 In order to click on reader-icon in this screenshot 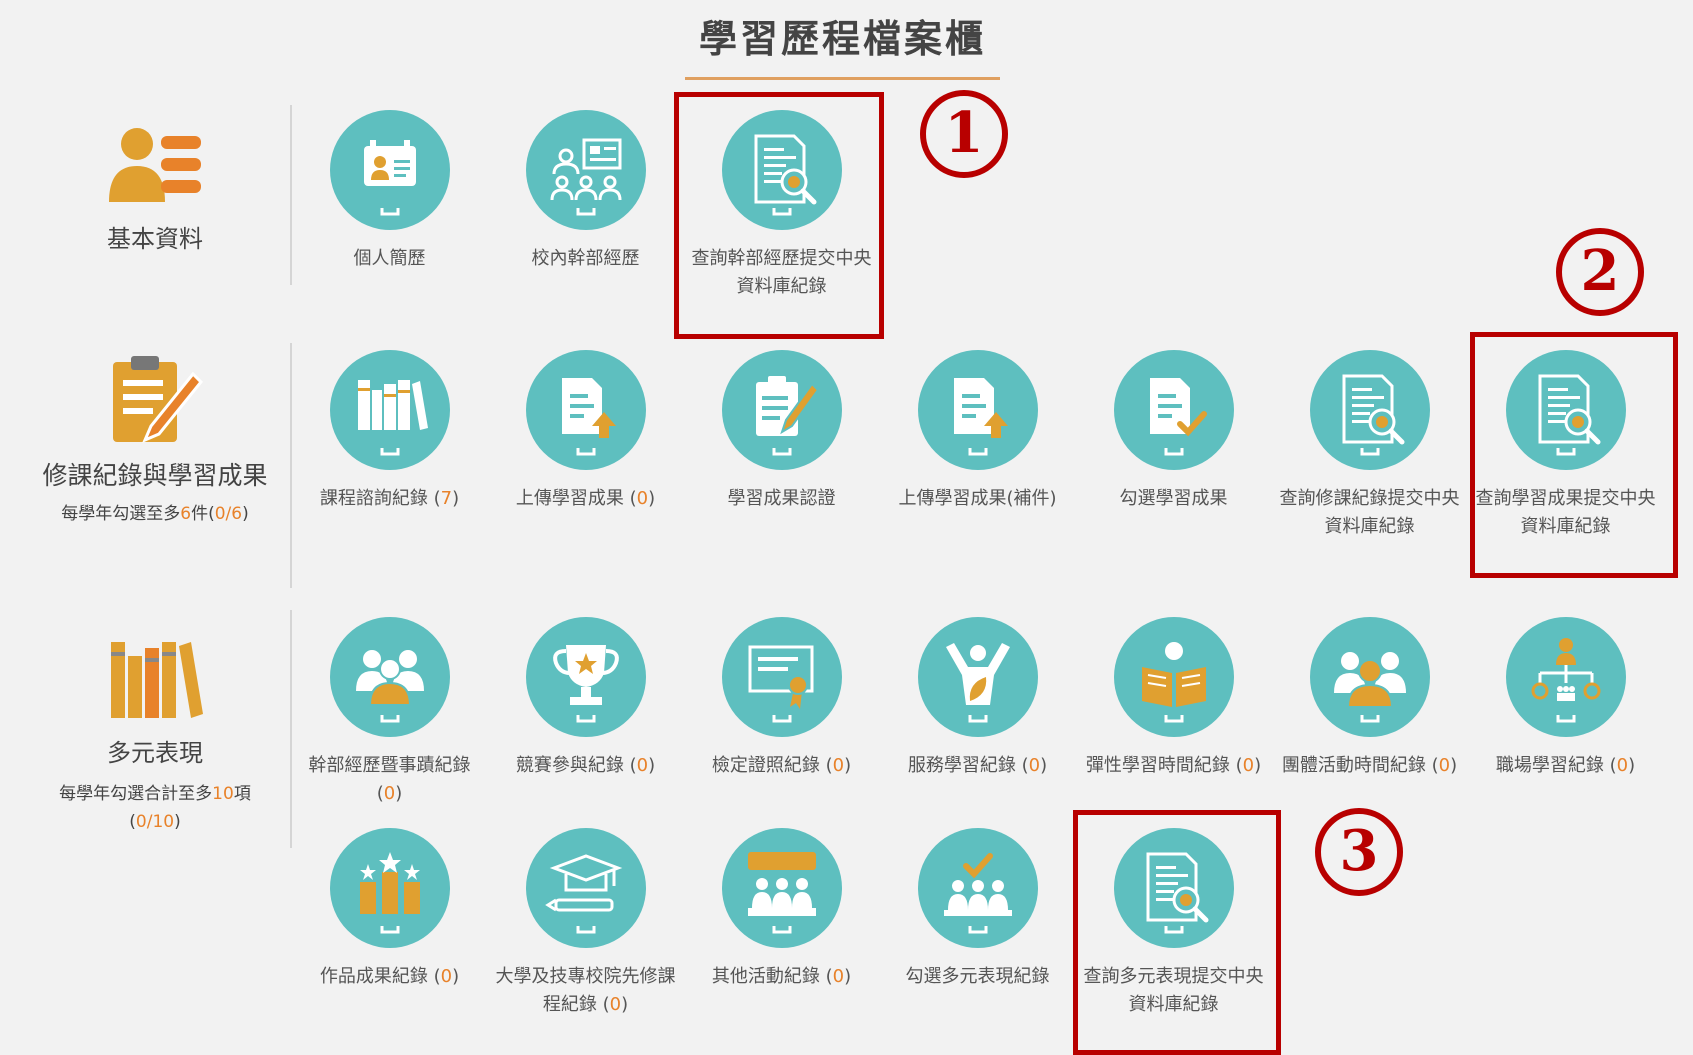, I will do `click(1173, 682)`.